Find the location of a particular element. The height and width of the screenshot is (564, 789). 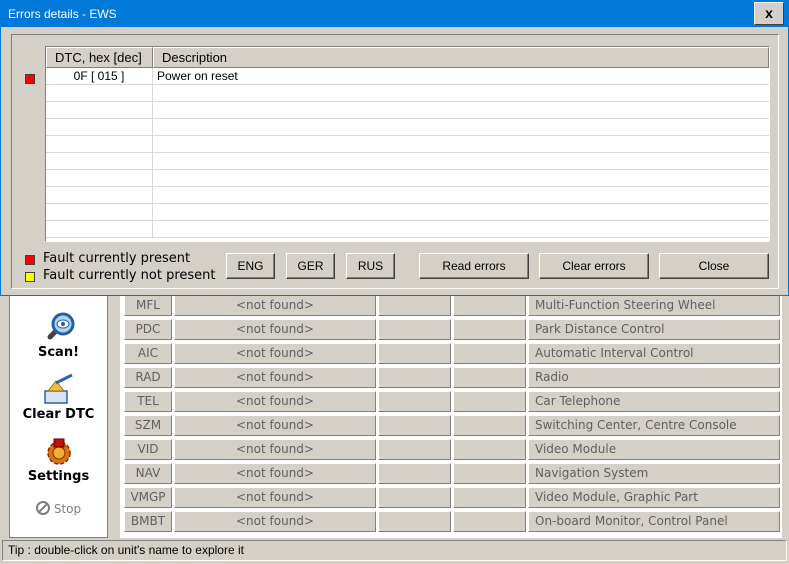

clear-dtc-label: Clear DTC is located at coordinates (58, 414).